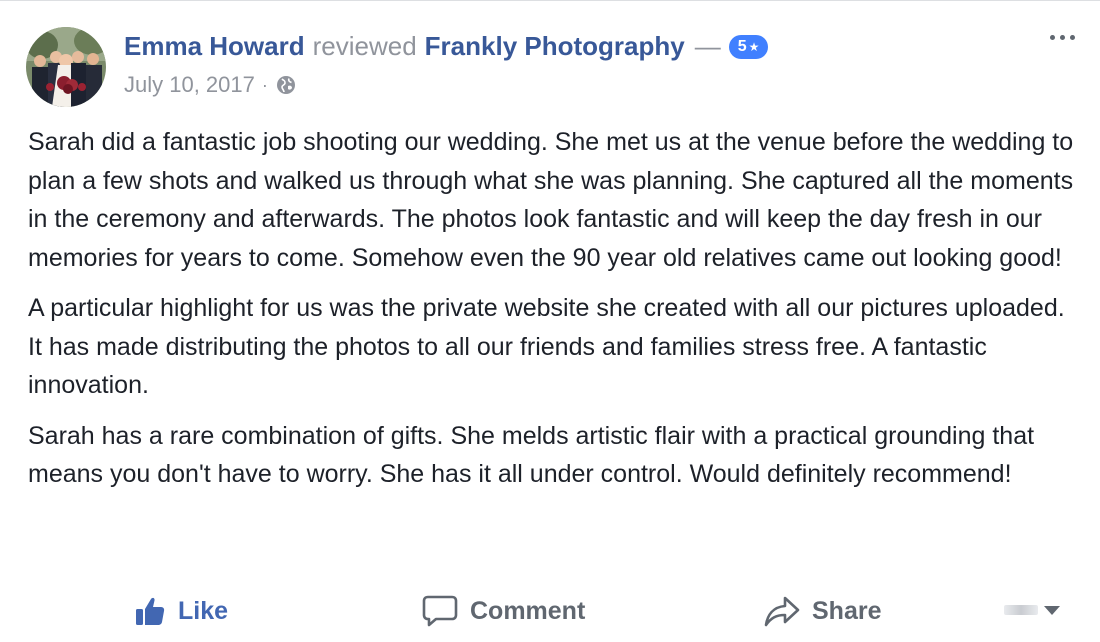 The height and width of the screenshot is (642, 1100). I want to click on like-label: Like, so click(203, 610).